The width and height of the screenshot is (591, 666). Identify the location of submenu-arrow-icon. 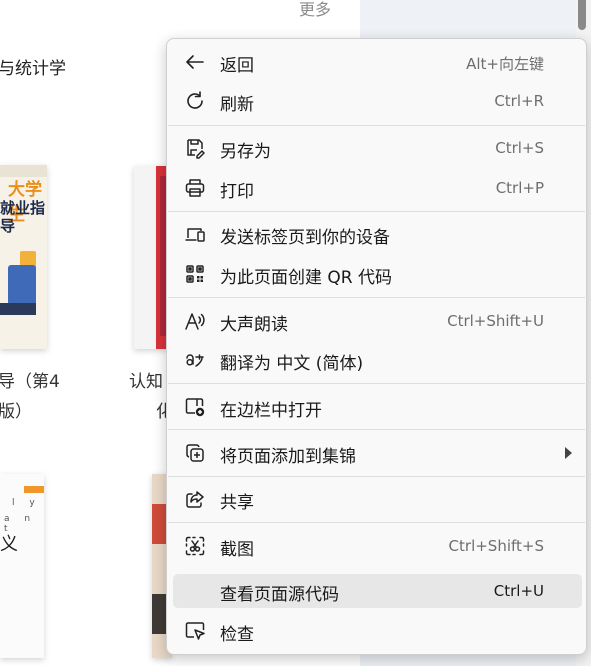
(568, 453).